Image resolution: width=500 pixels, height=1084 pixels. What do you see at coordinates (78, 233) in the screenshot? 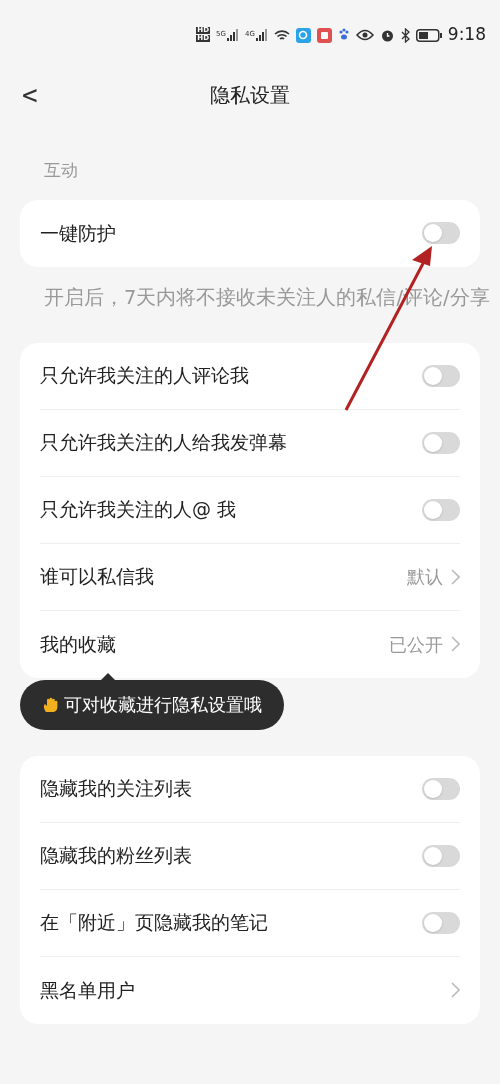
I see `row-label: 一键防护` at bounding box center [78, 233].